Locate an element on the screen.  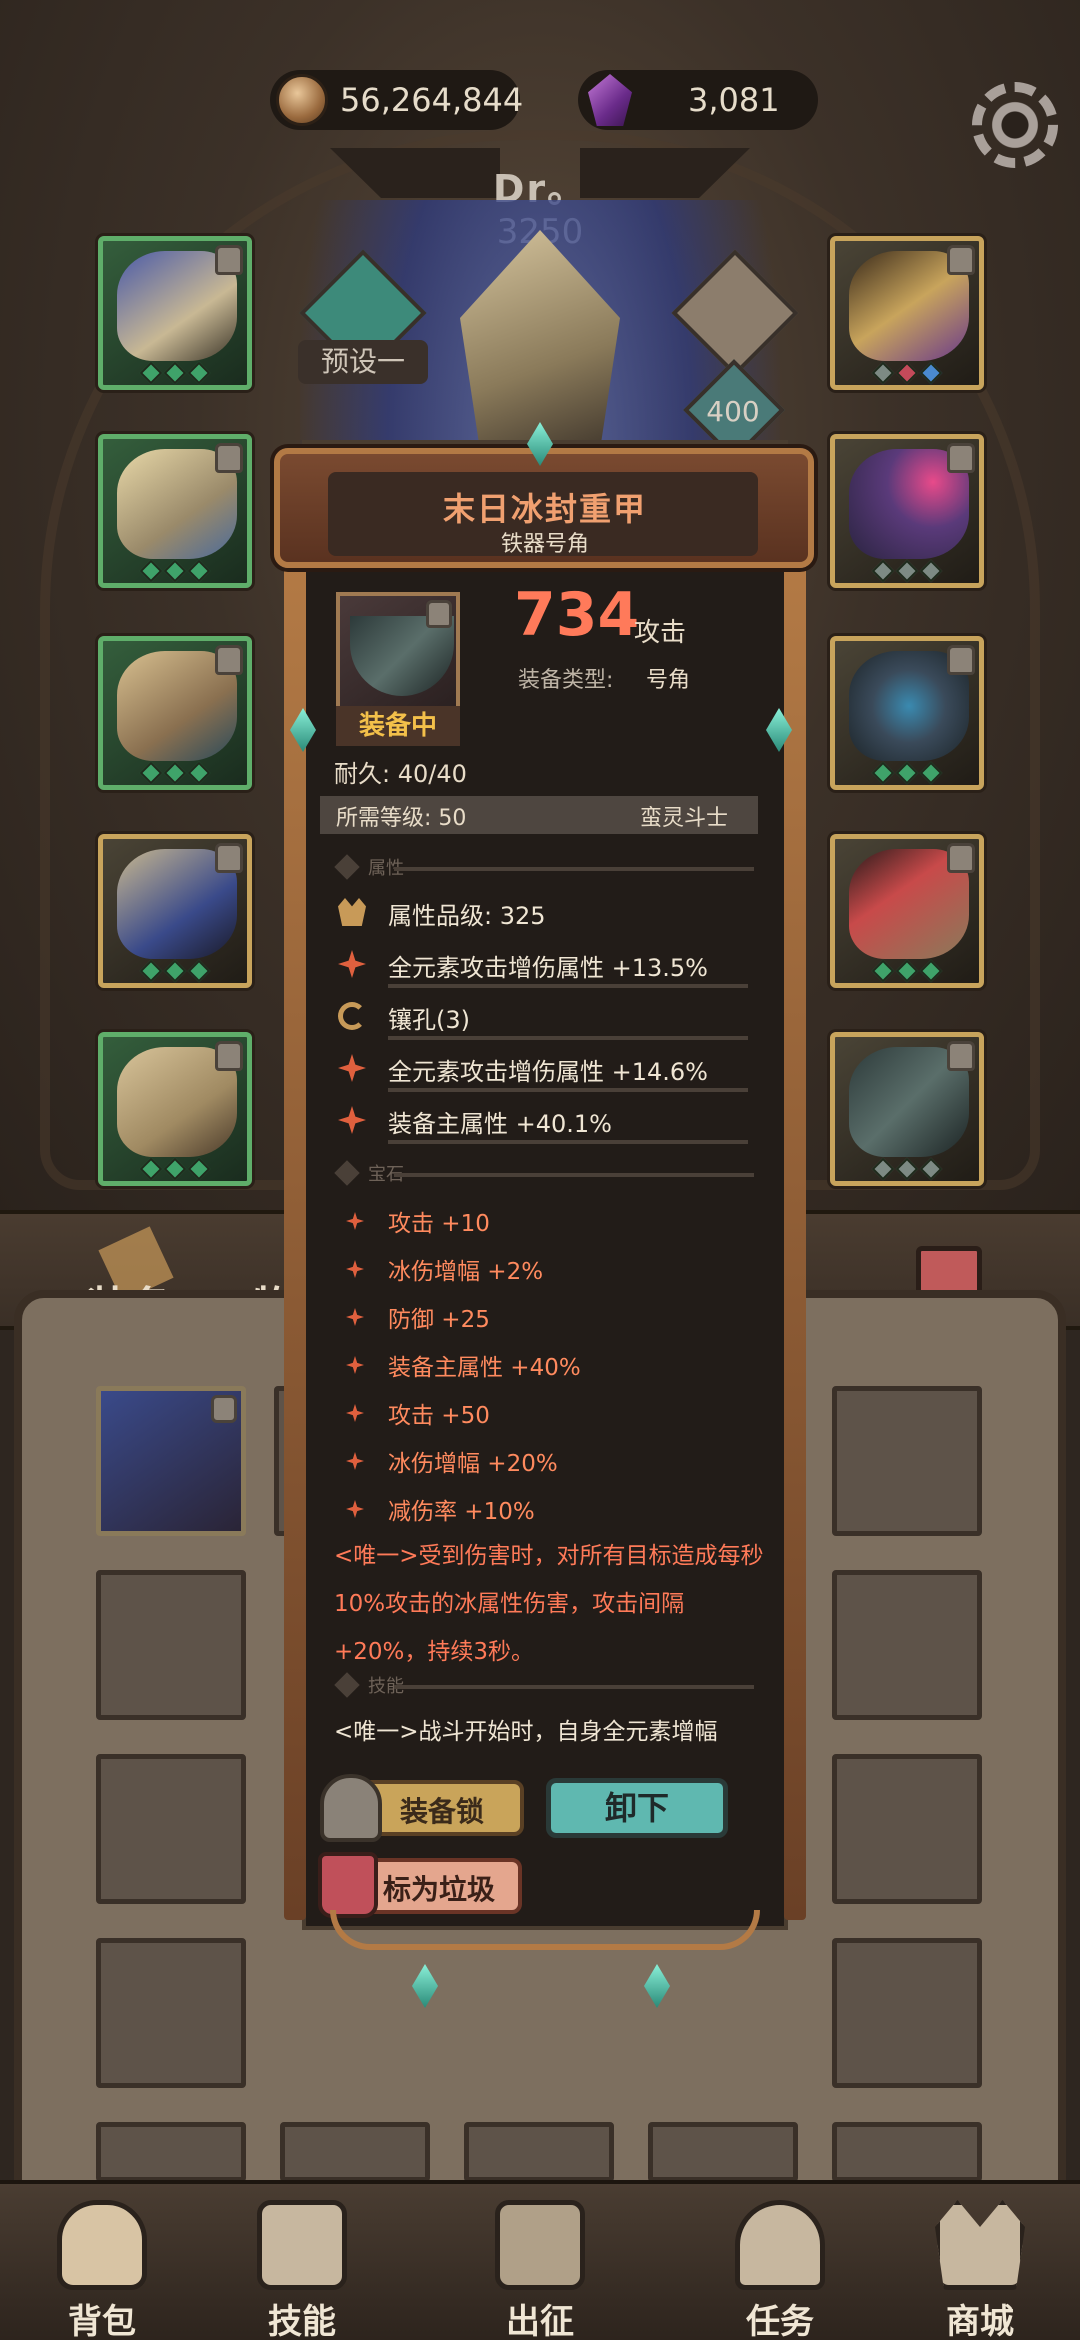
equip-type-value: 号角 is located at coordinates (668, 680).